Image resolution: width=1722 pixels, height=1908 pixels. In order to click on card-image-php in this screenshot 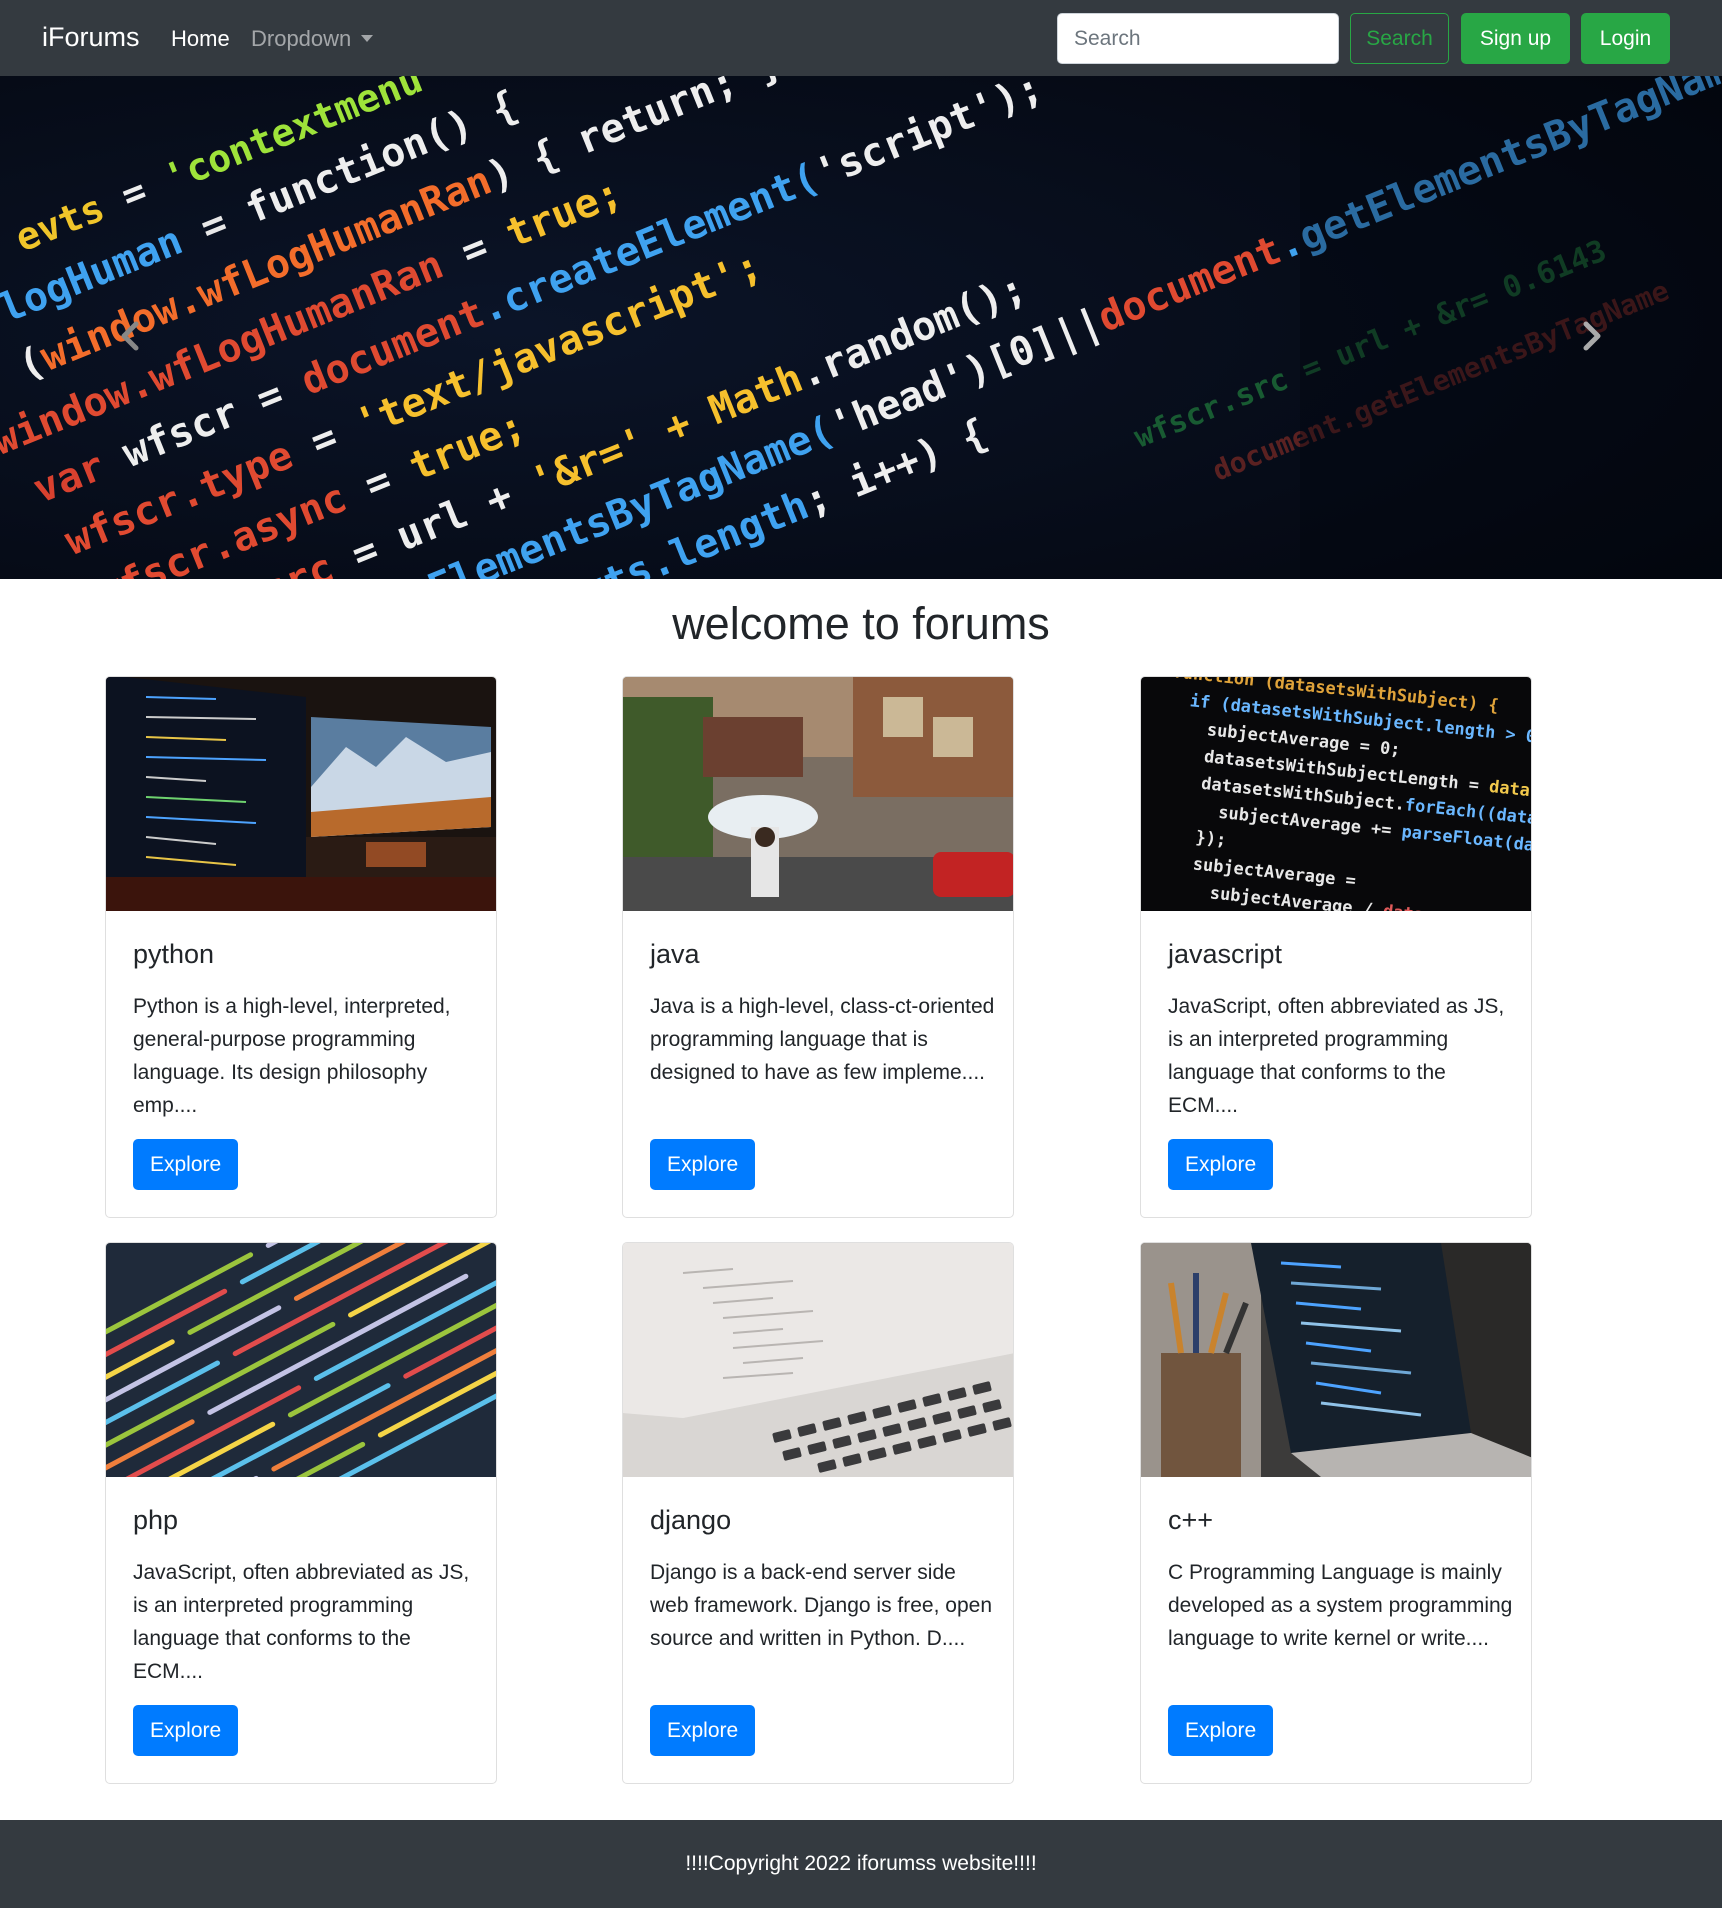, I will do `click(301, 1360)`.